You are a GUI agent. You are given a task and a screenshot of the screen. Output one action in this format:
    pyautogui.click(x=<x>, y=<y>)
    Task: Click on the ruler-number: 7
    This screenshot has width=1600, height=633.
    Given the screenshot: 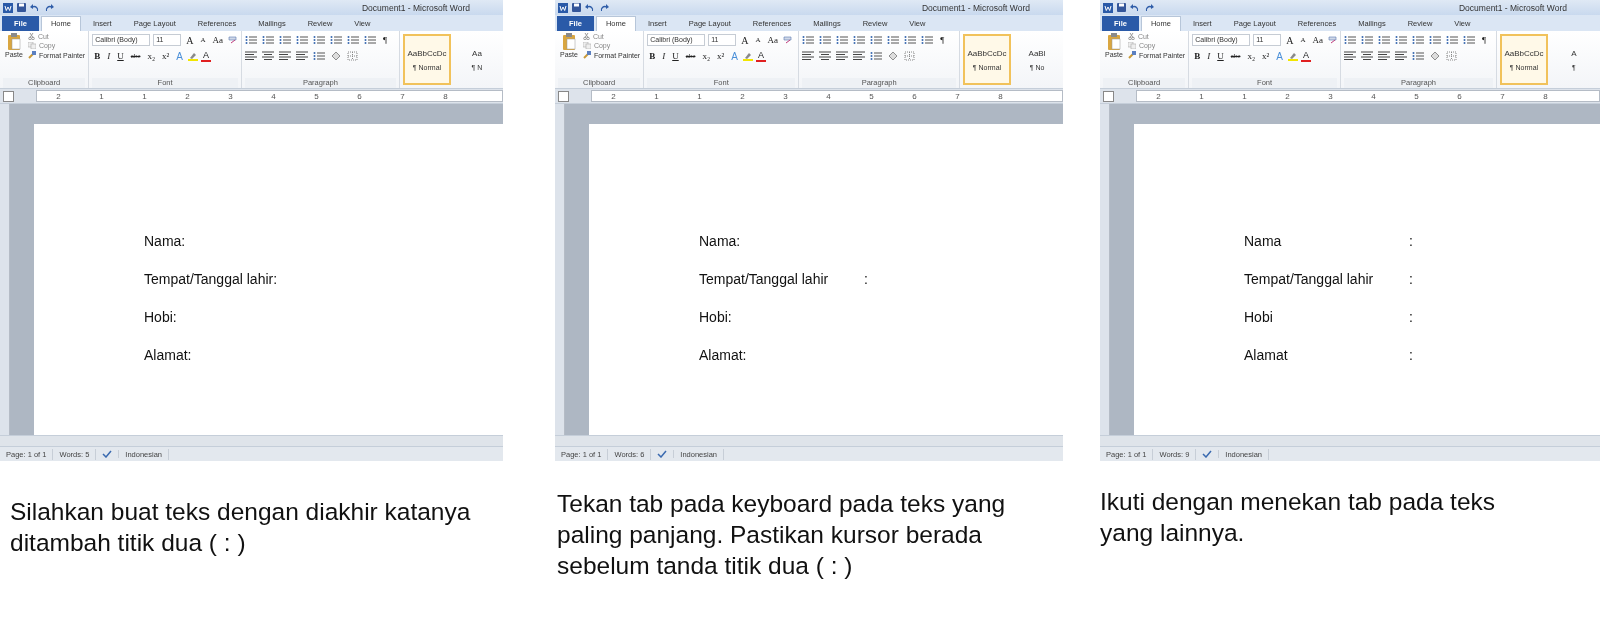 What is the action you would take?
    pyautogui.click(x=402, y=96)
    